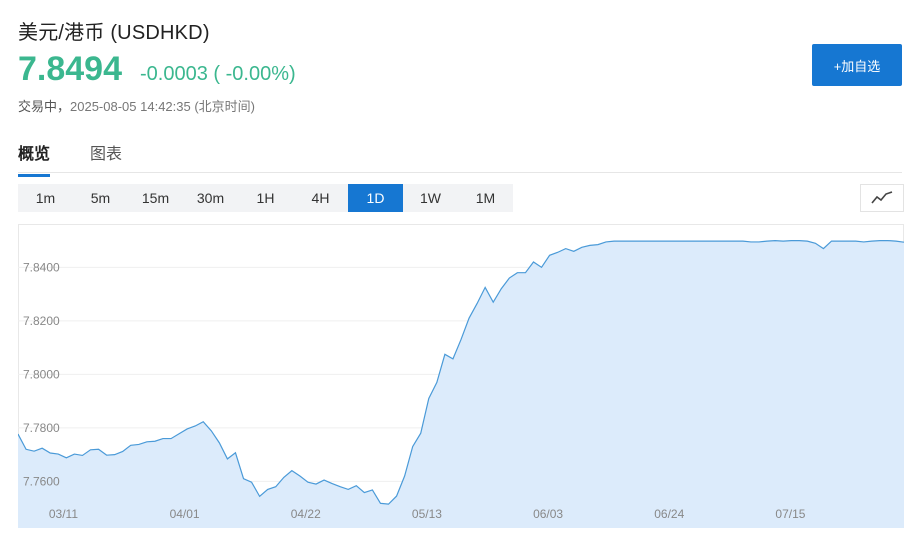 The height and width of the screenshot is (545, 917). I want to click on x-tick-label: 07/15, so click(790, 514).